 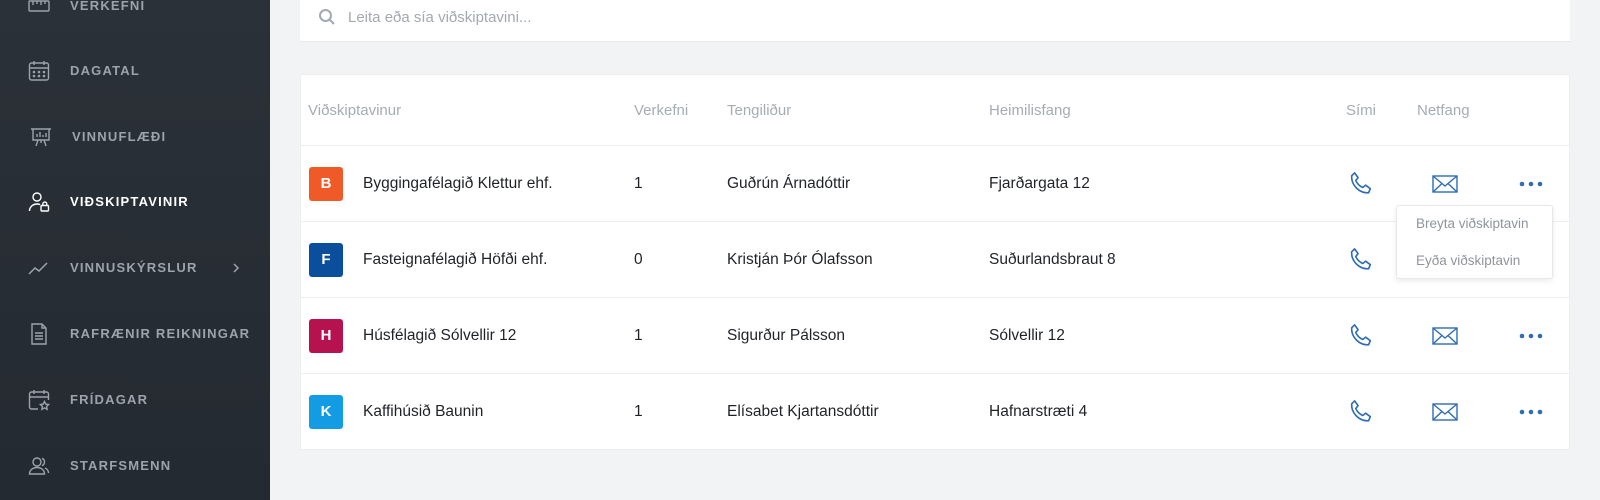 What do you see at coordinates (1027, 335) in the screenshot?
I see `address: Sólvellir 12` at bounding box center [1027, 335].